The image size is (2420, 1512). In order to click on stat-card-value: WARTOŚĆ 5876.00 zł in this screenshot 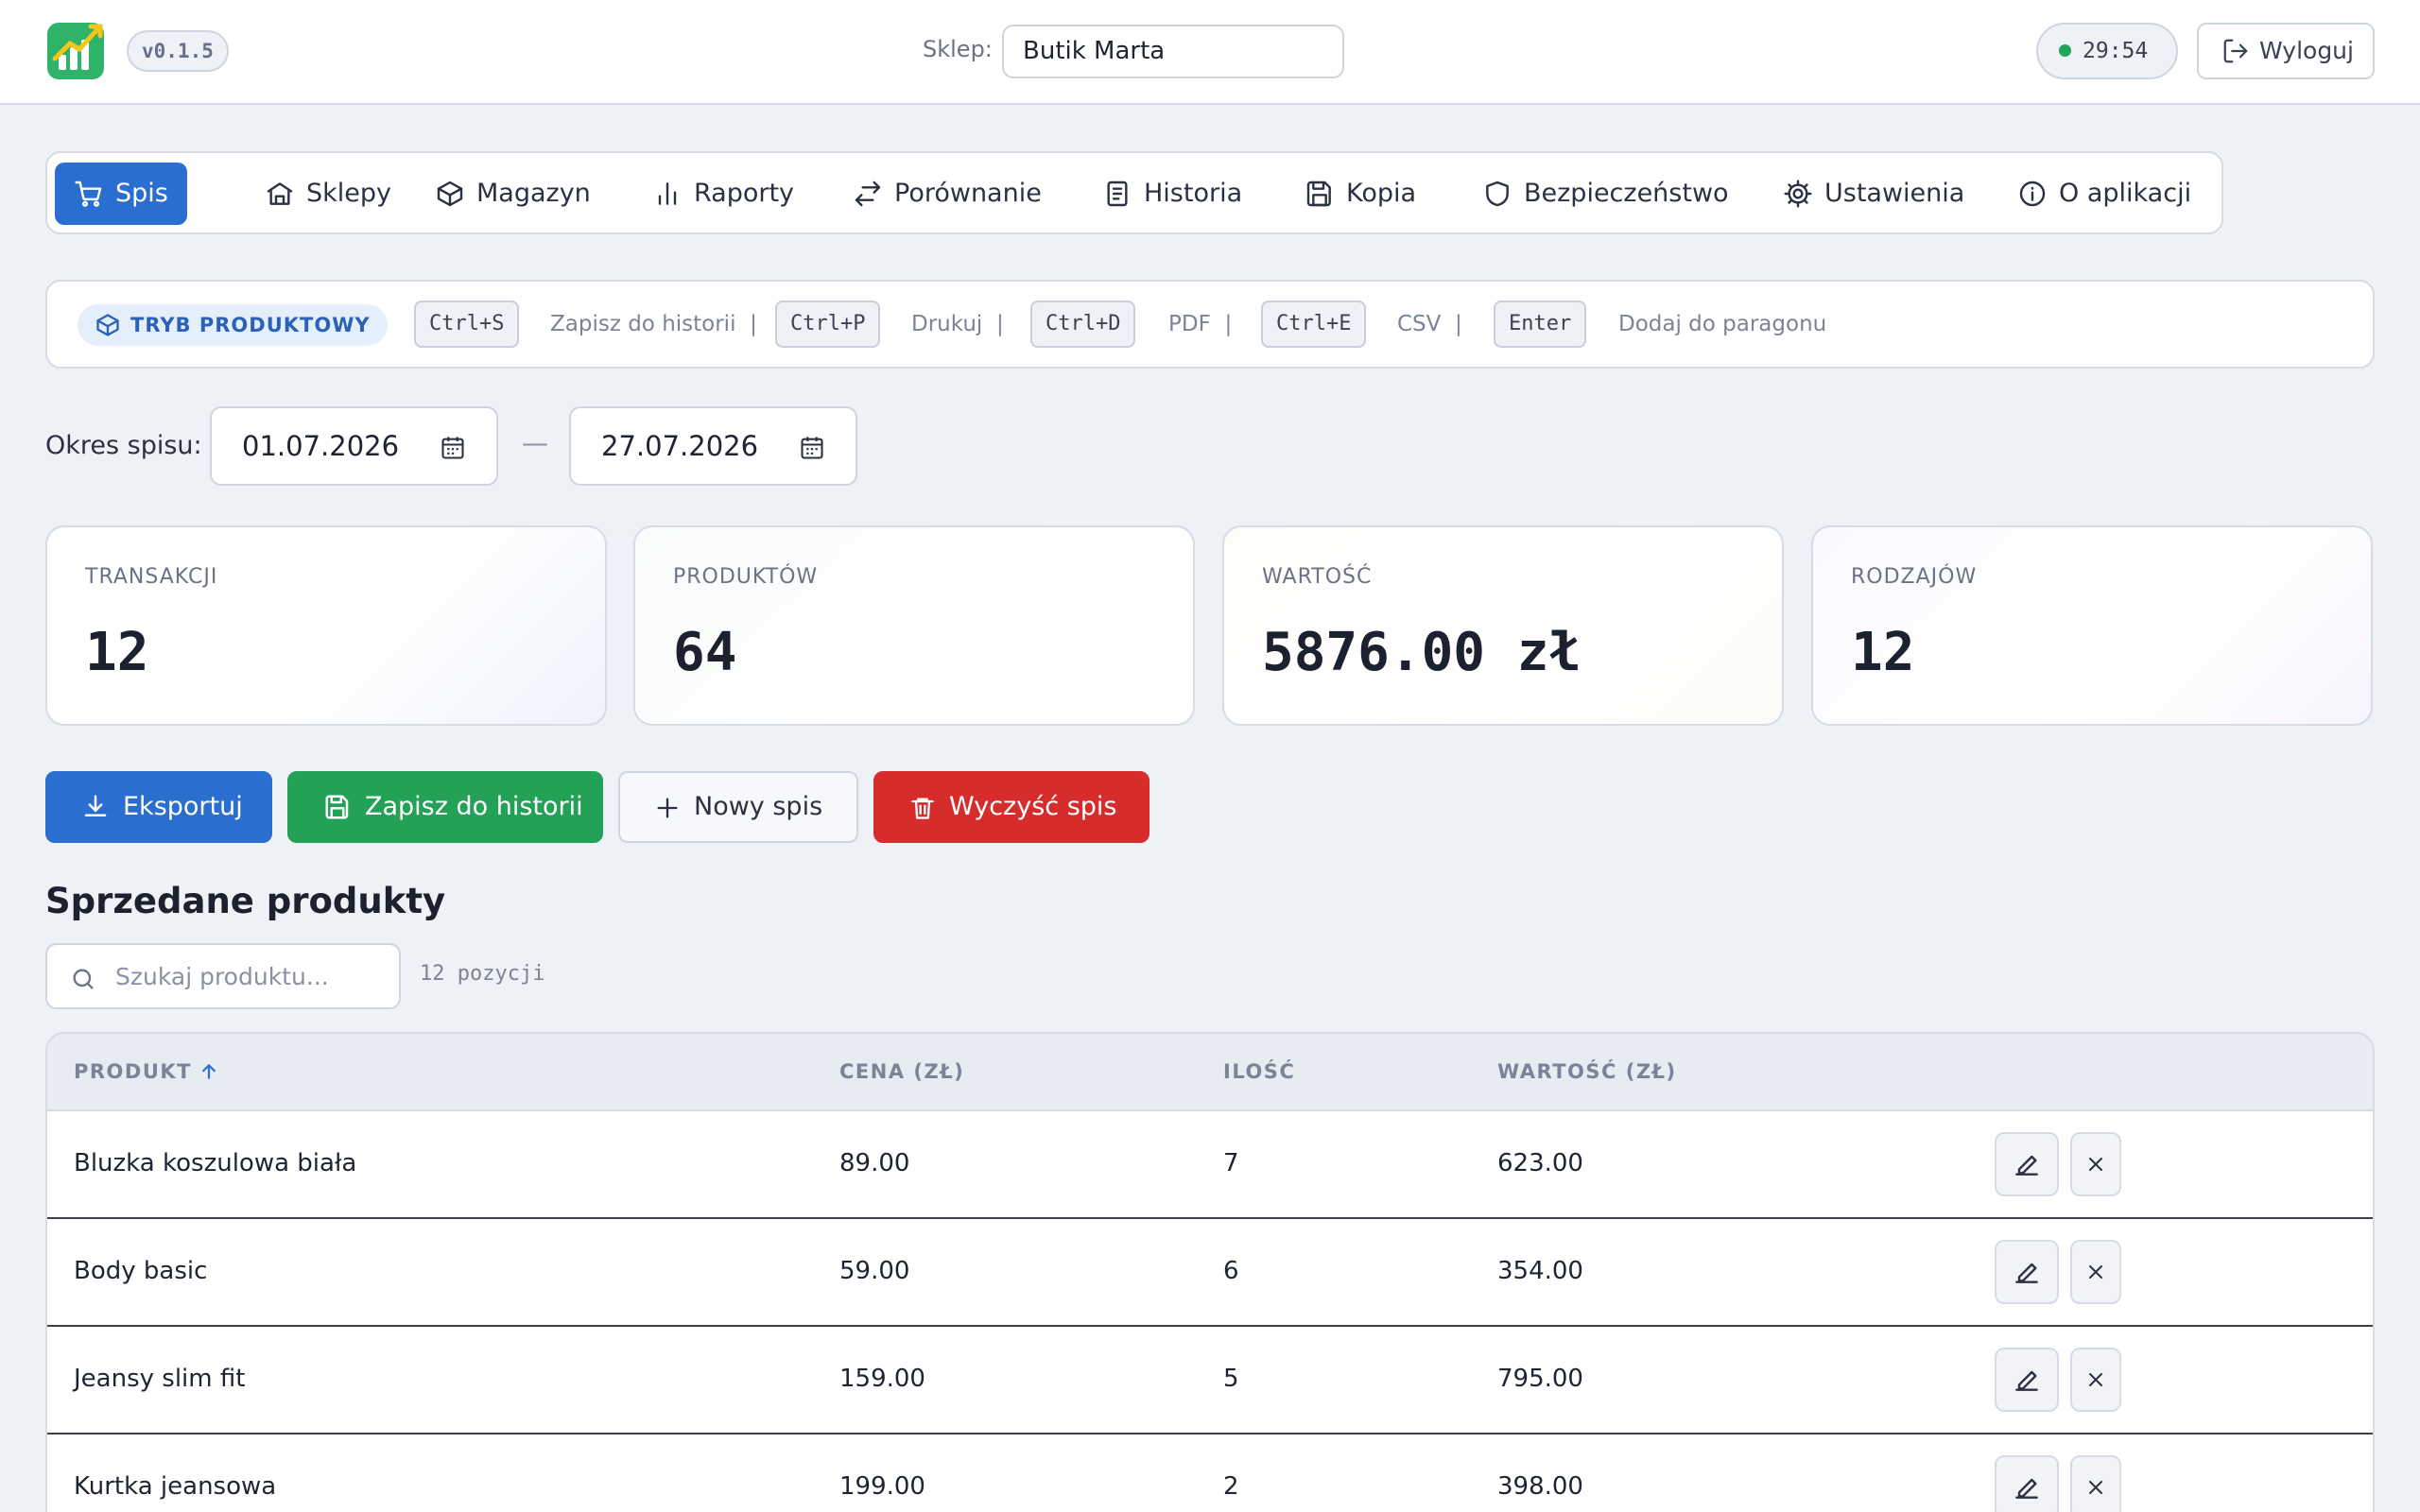, I will do `click(1503, 625)`.